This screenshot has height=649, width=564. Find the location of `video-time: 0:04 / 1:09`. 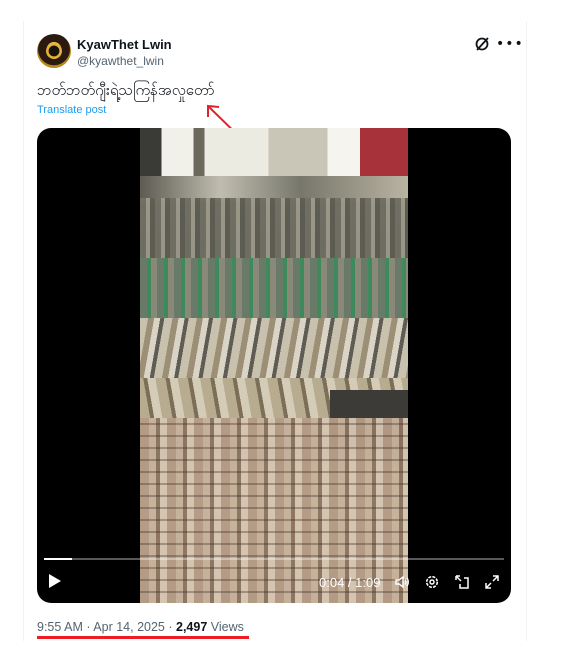

video-time: 0:04 / 1:09 is located at coordinates (350, 582).